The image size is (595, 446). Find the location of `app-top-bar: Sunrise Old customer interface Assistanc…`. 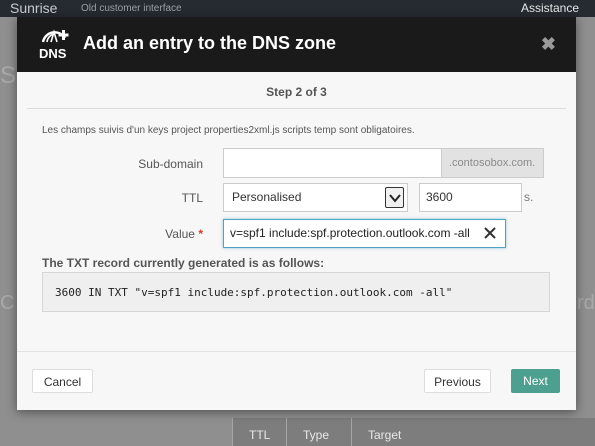

app-top-bar: Sunrise Old customer interface Assistanc… is located at coordinates (297, 8).